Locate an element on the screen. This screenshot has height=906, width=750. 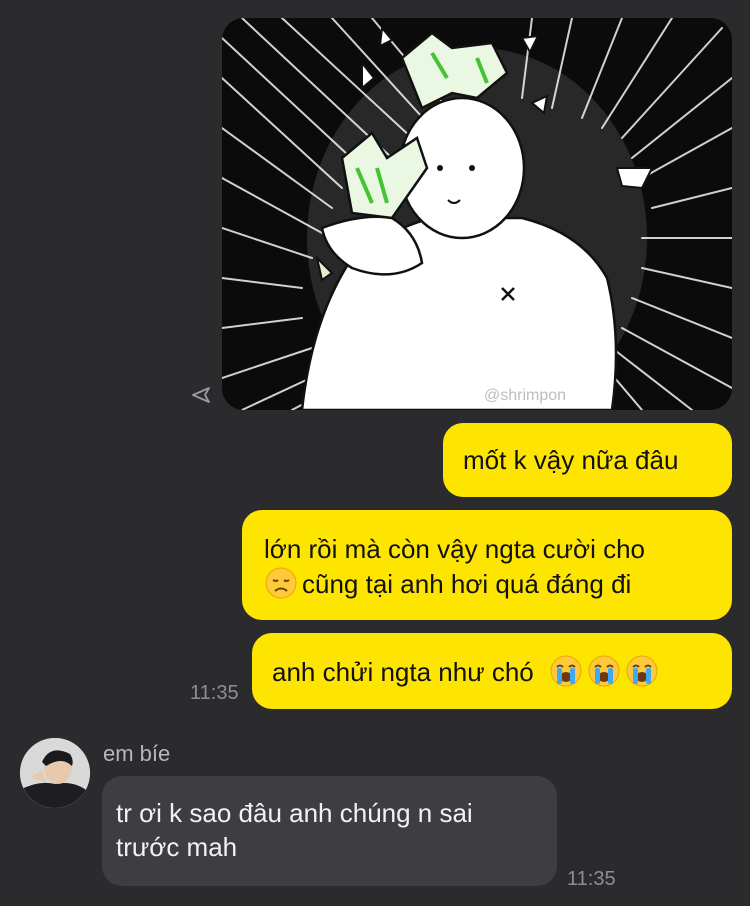
disappointed-face-emoji-icon is located at coordinates (281, 583).